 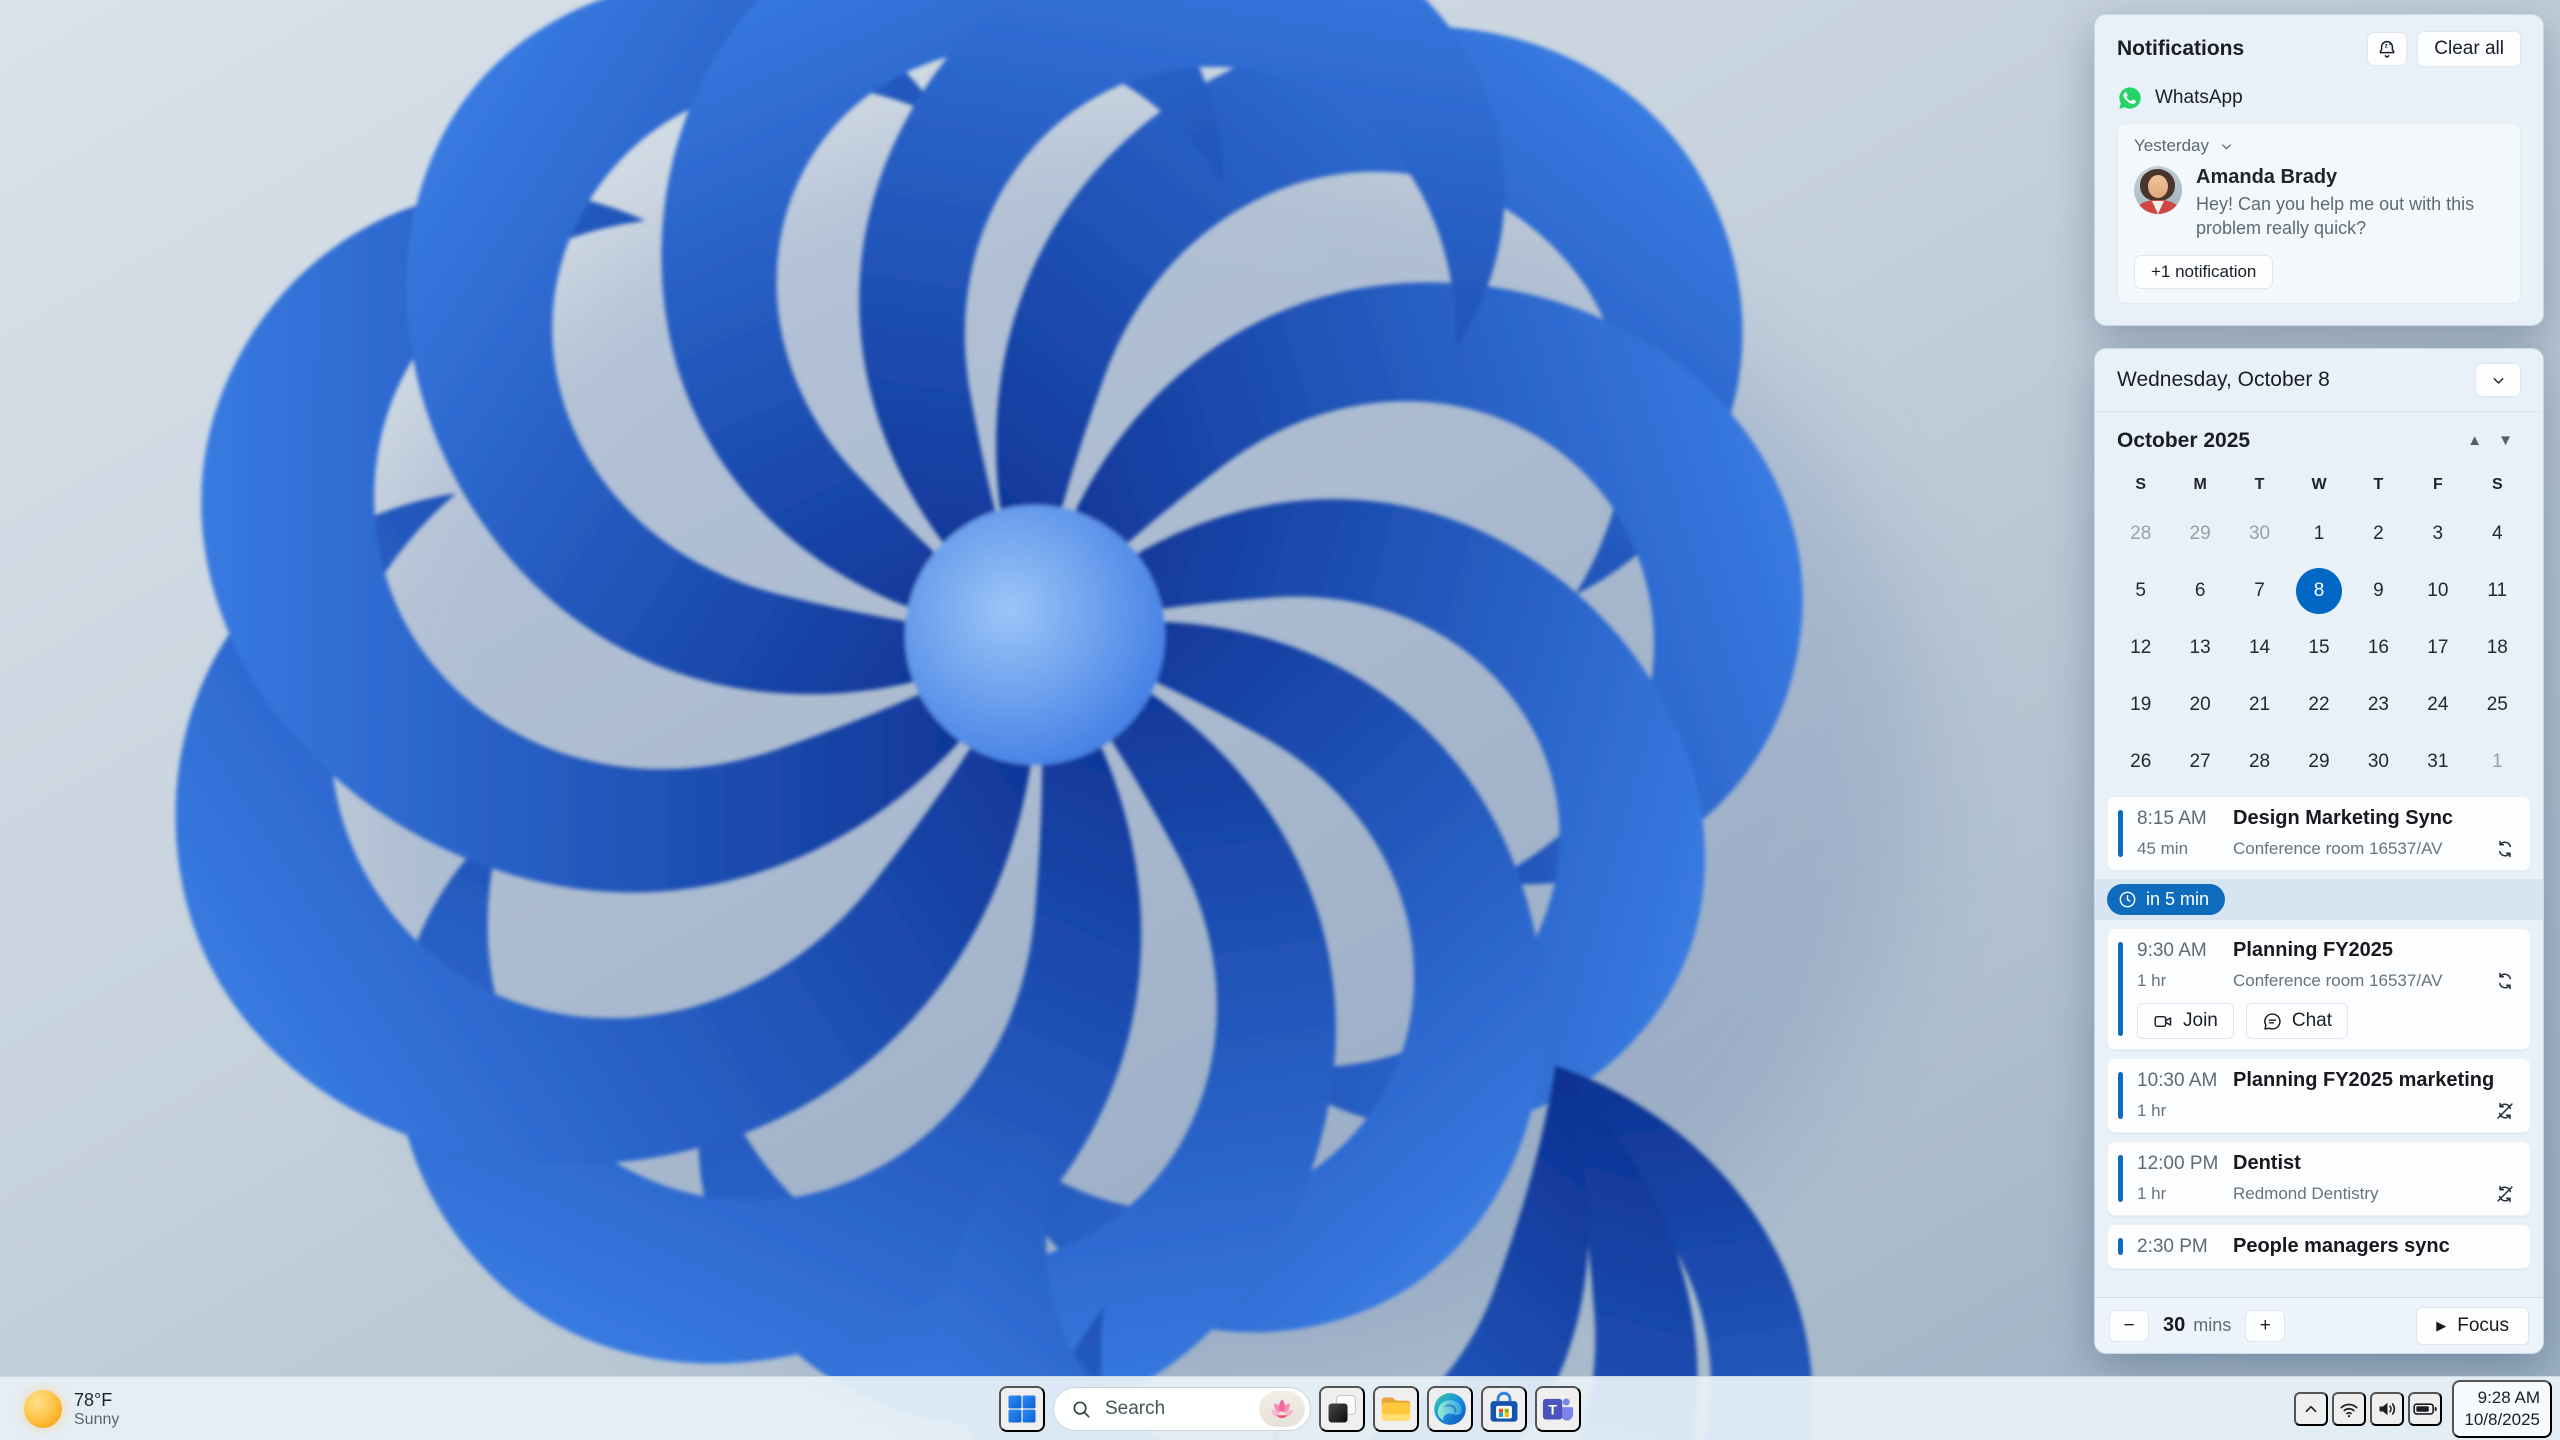 I want to click on weather-widget: 78°F Sunny, so click(x=71, y=1408).